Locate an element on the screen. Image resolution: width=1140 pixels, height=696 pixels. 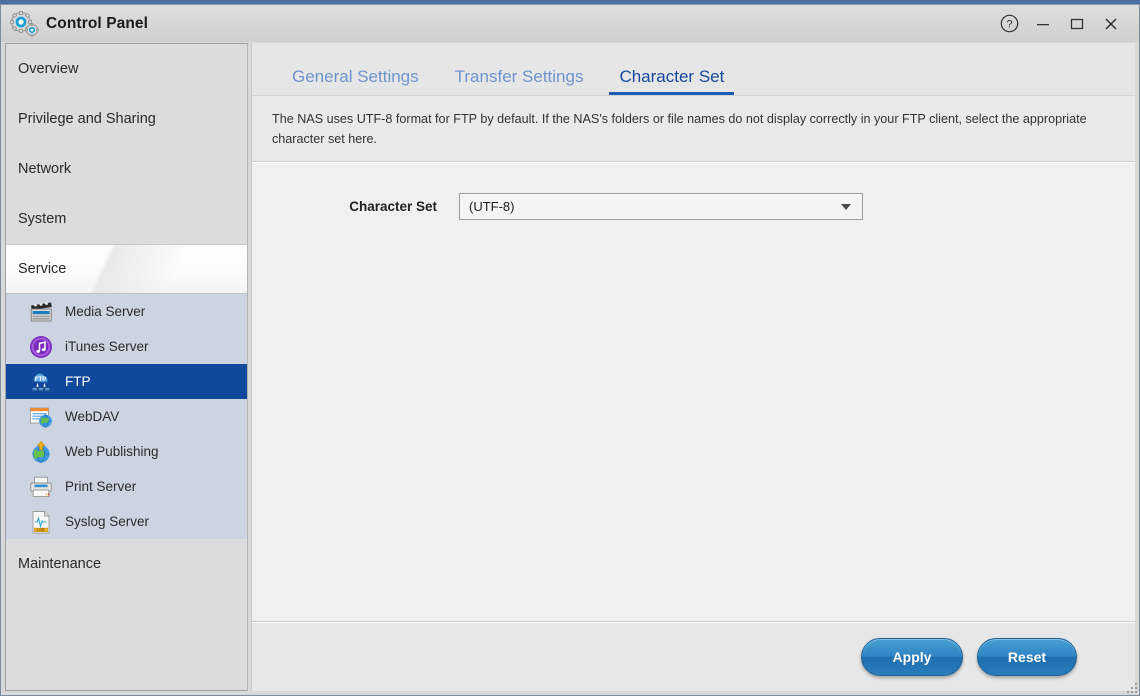
minimize-icon is located at coordinates (1043, 24).